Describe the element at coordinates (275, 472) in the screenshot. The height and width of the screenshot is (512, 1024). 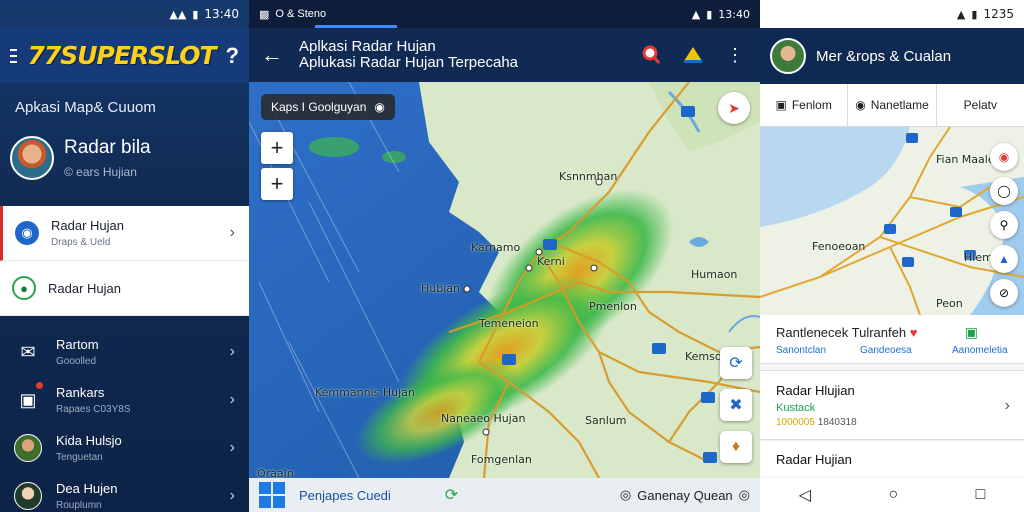
I see `map-label: Oraaln` at that location.